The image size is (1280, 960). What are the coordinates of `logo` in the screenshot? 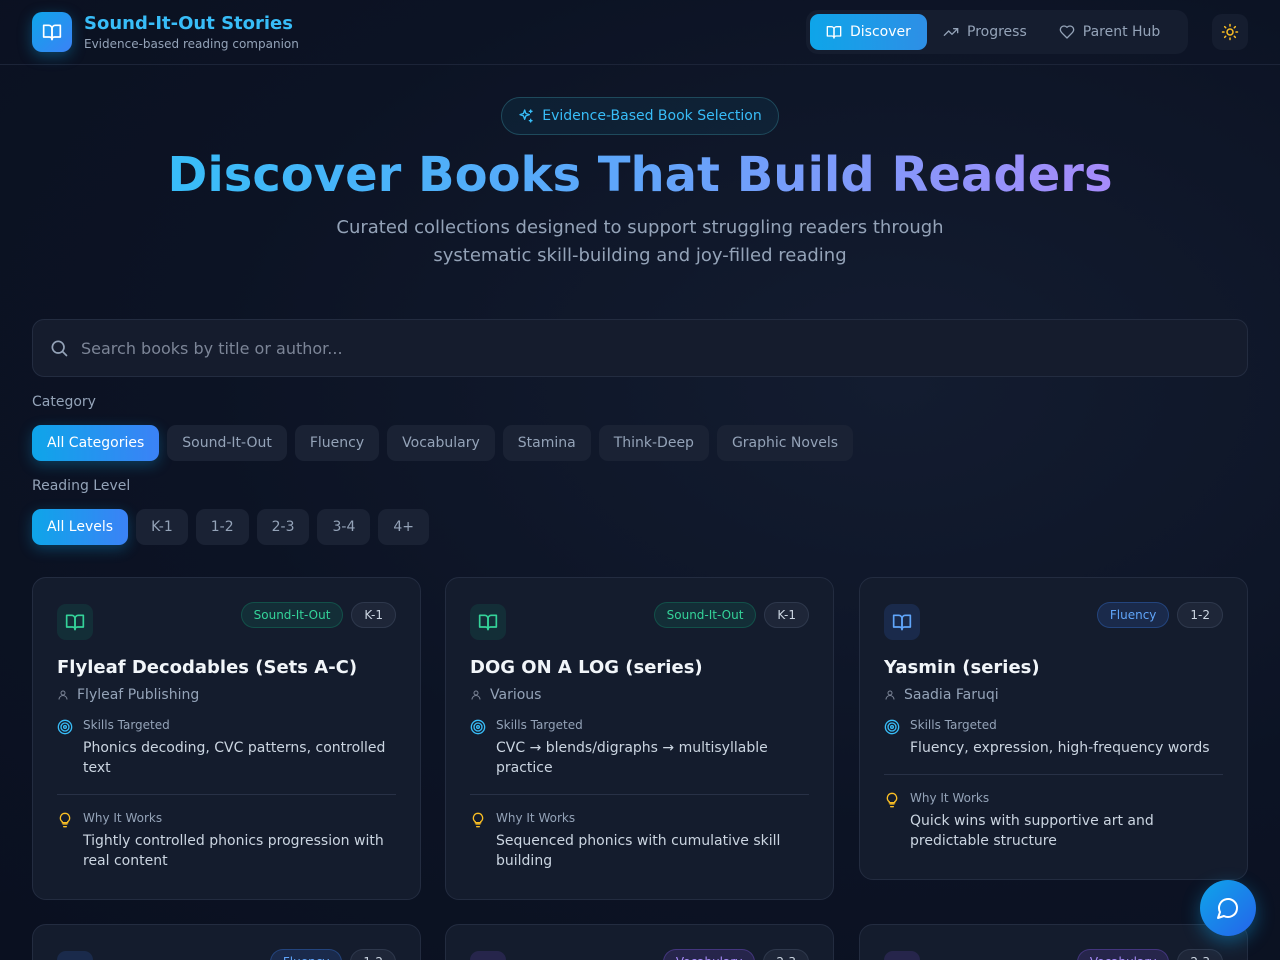 It's located at (52, 32).